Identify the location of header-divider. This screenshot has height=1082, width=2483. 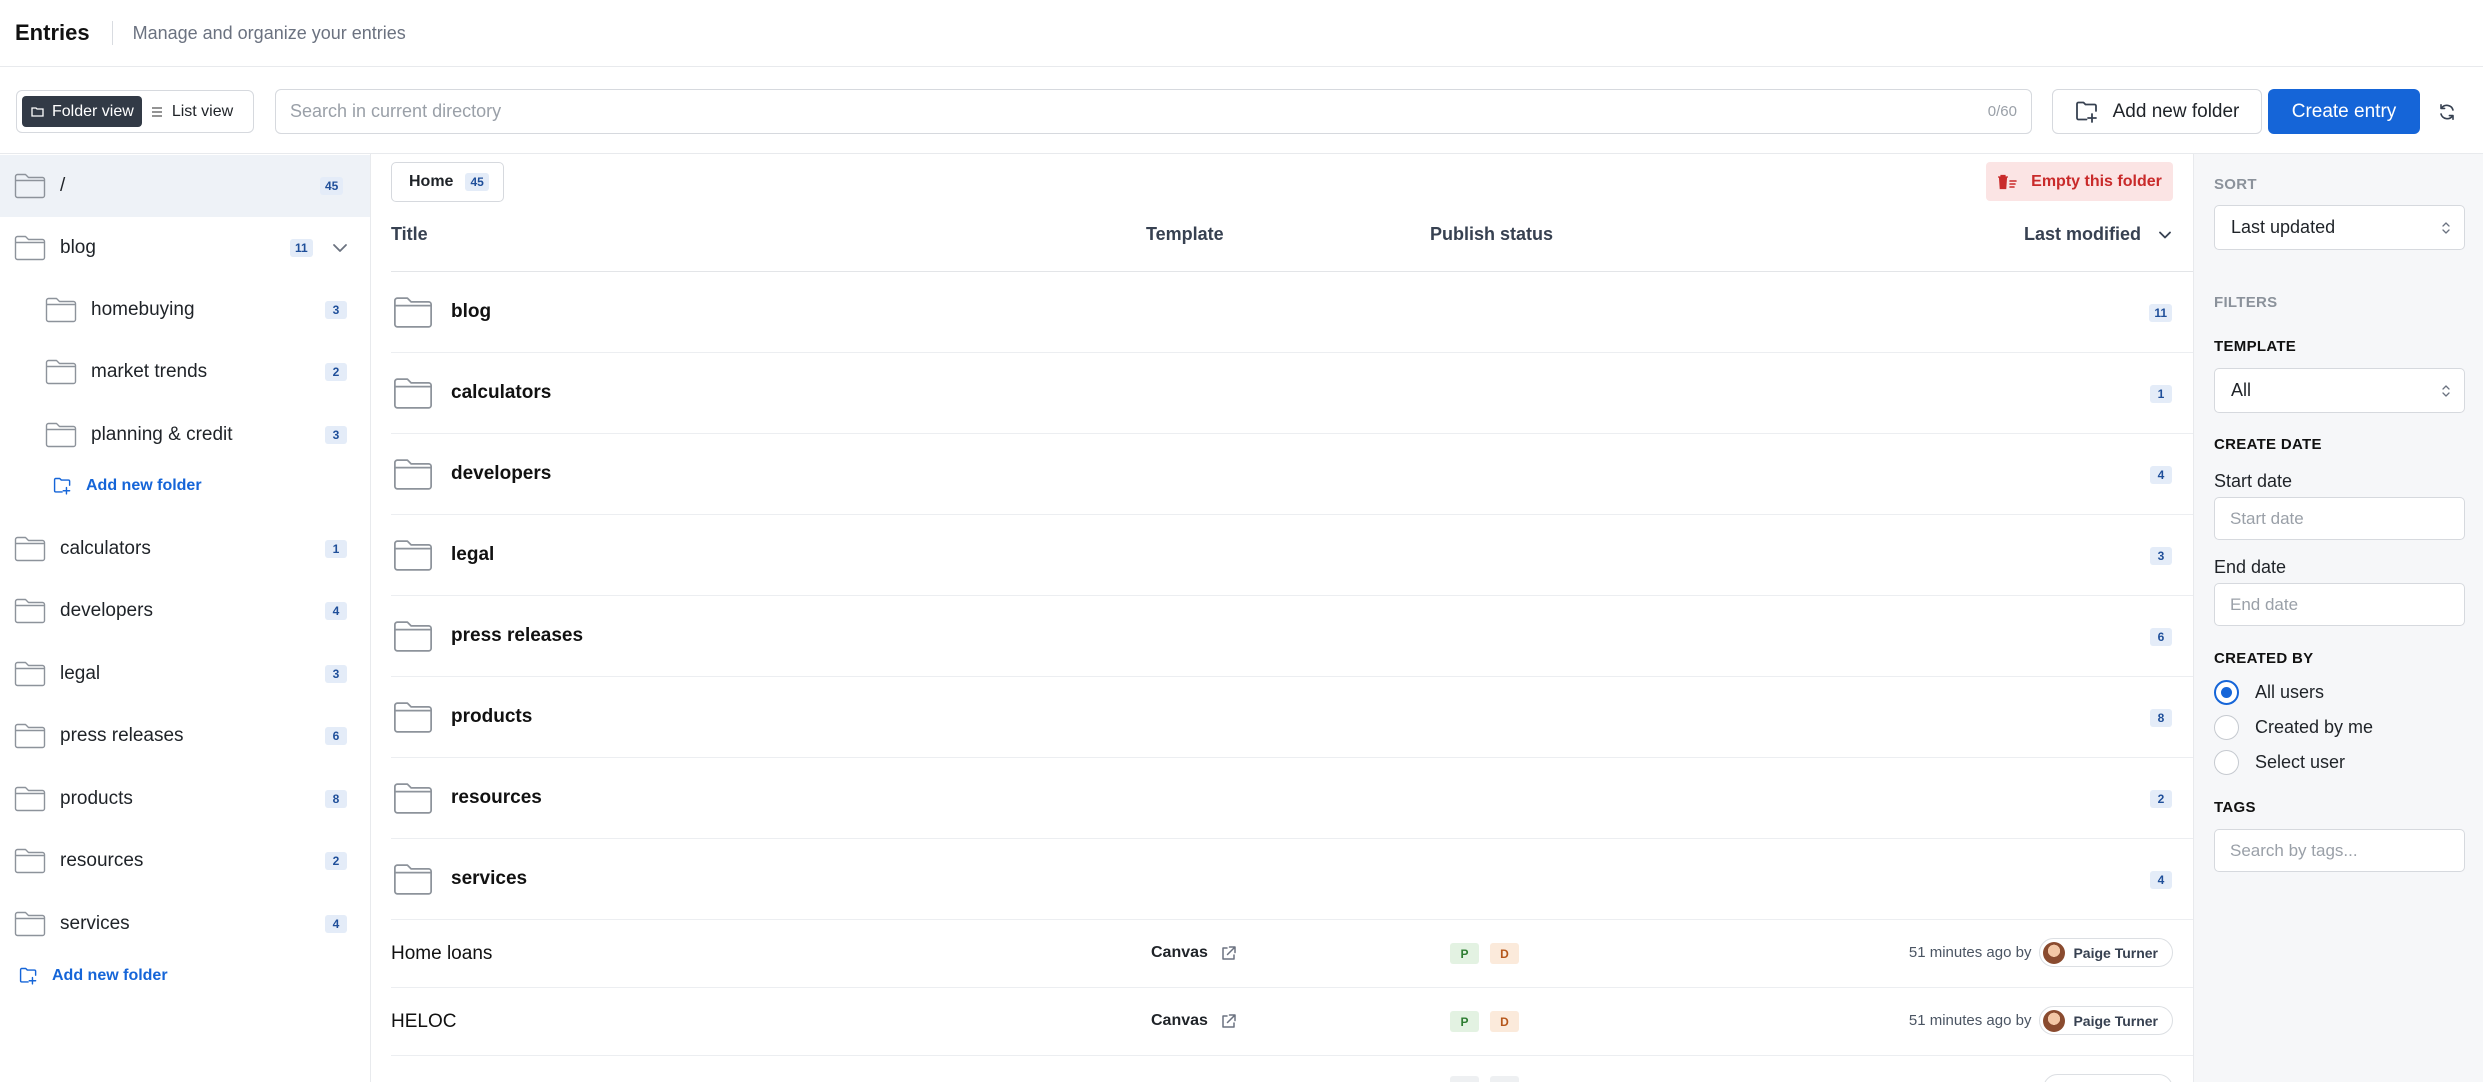
(112, 33).